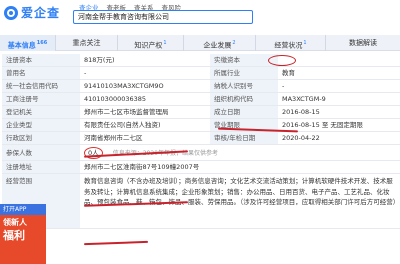  I want to click on tab-label: 经营状况, so click(288, 45).